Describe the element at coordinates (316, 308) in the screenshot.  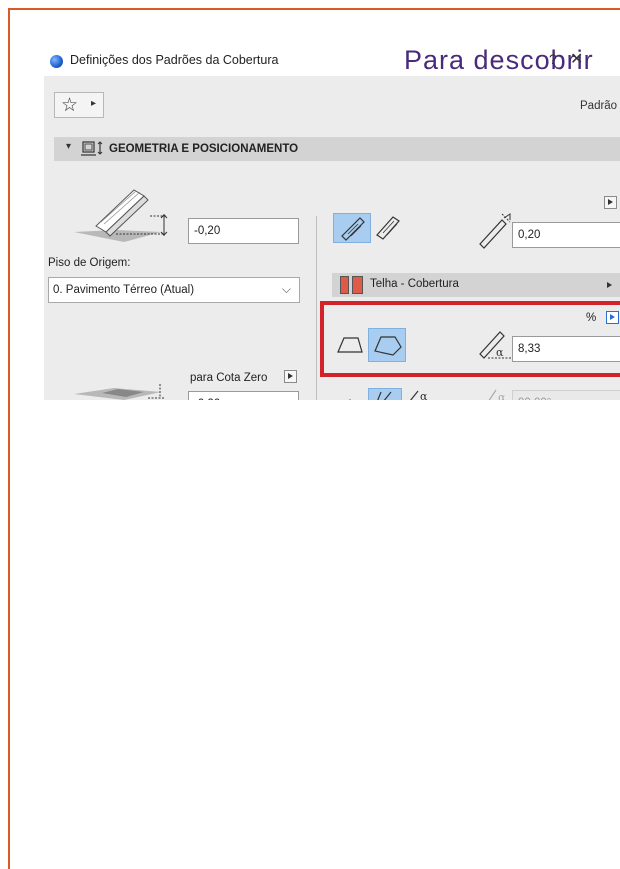
I see `column-divider` at that location.